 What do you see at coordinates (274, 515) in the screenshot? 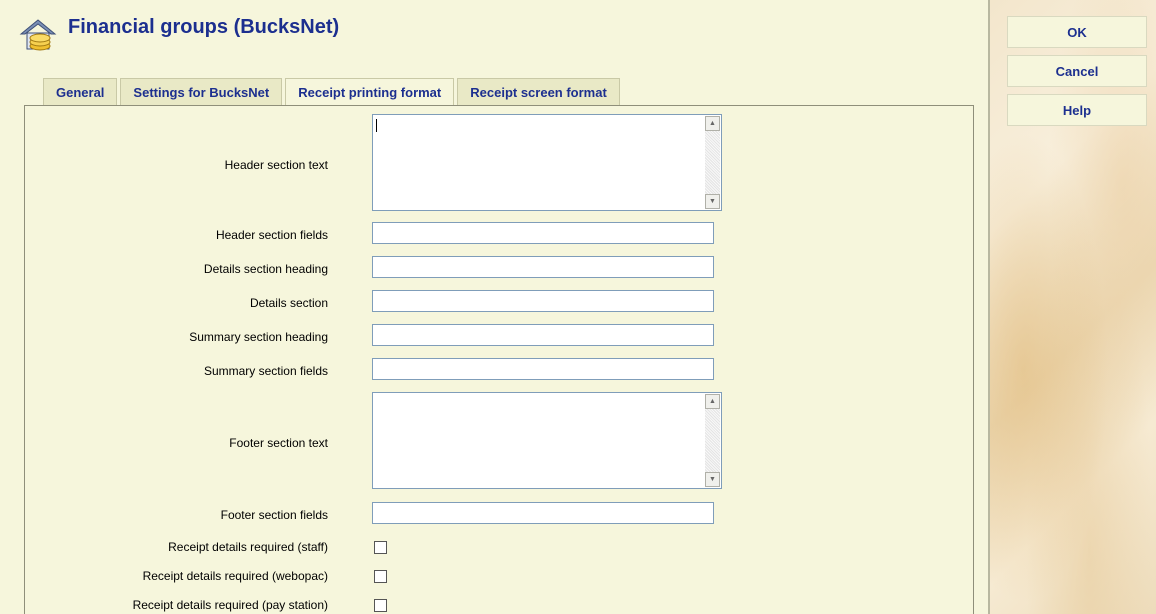
I see `footer-section-fields-label: Footer section fields` at bounding box center [274, 515].